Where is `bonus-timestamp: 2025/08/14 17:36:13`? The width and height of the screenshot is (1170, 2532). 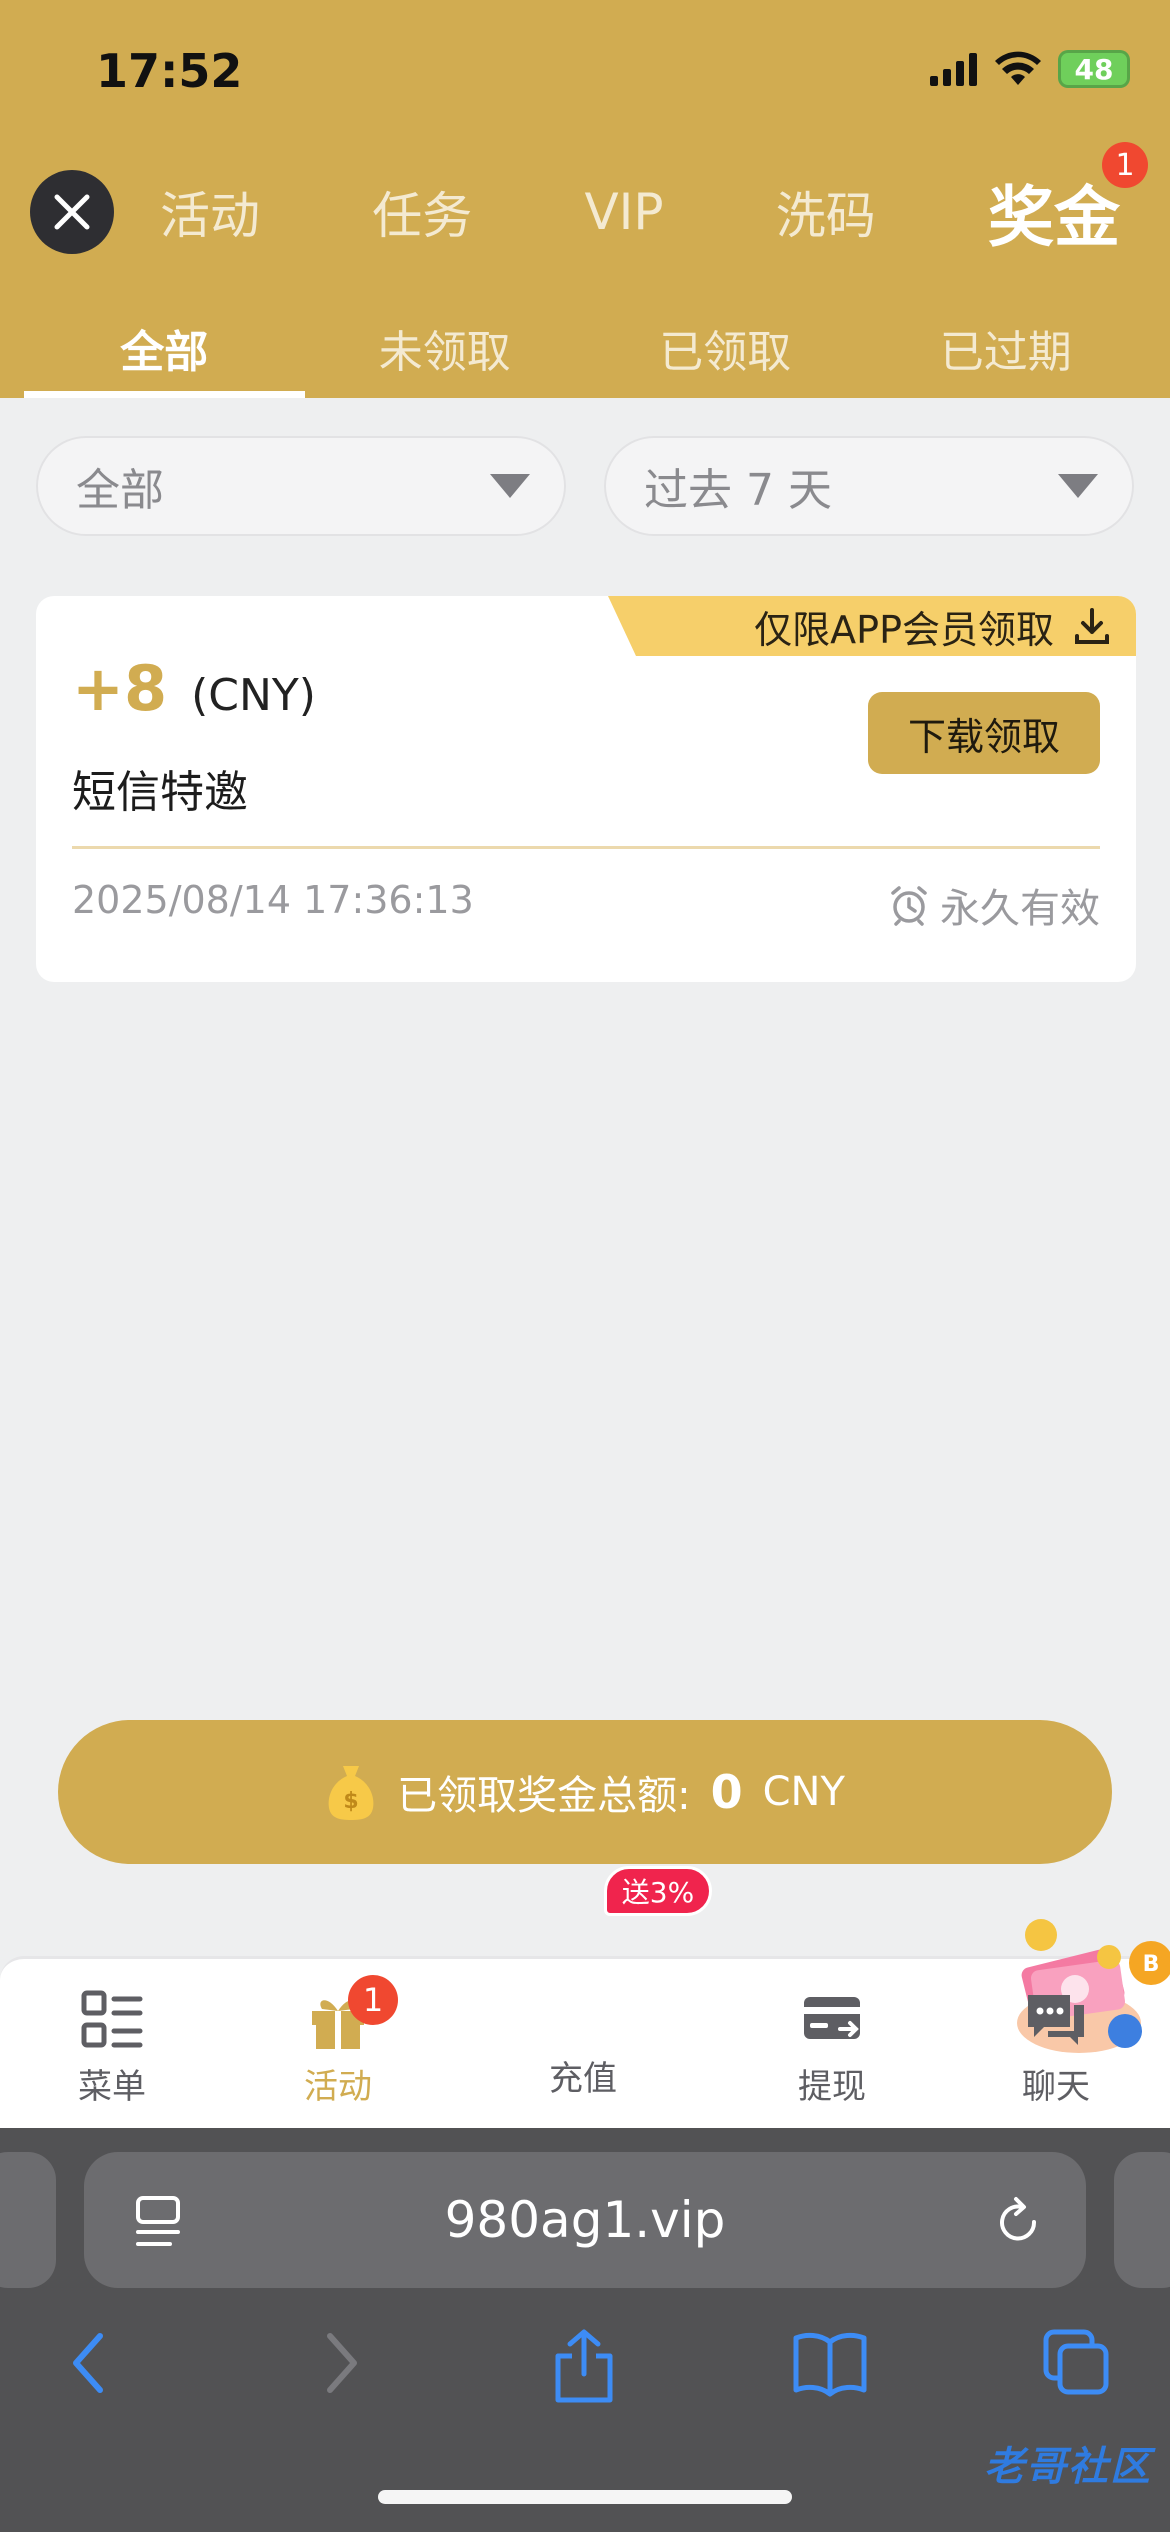 bonus-timestamp: 2025/08/14 17:36:13 is located at coordinates (273, 900).